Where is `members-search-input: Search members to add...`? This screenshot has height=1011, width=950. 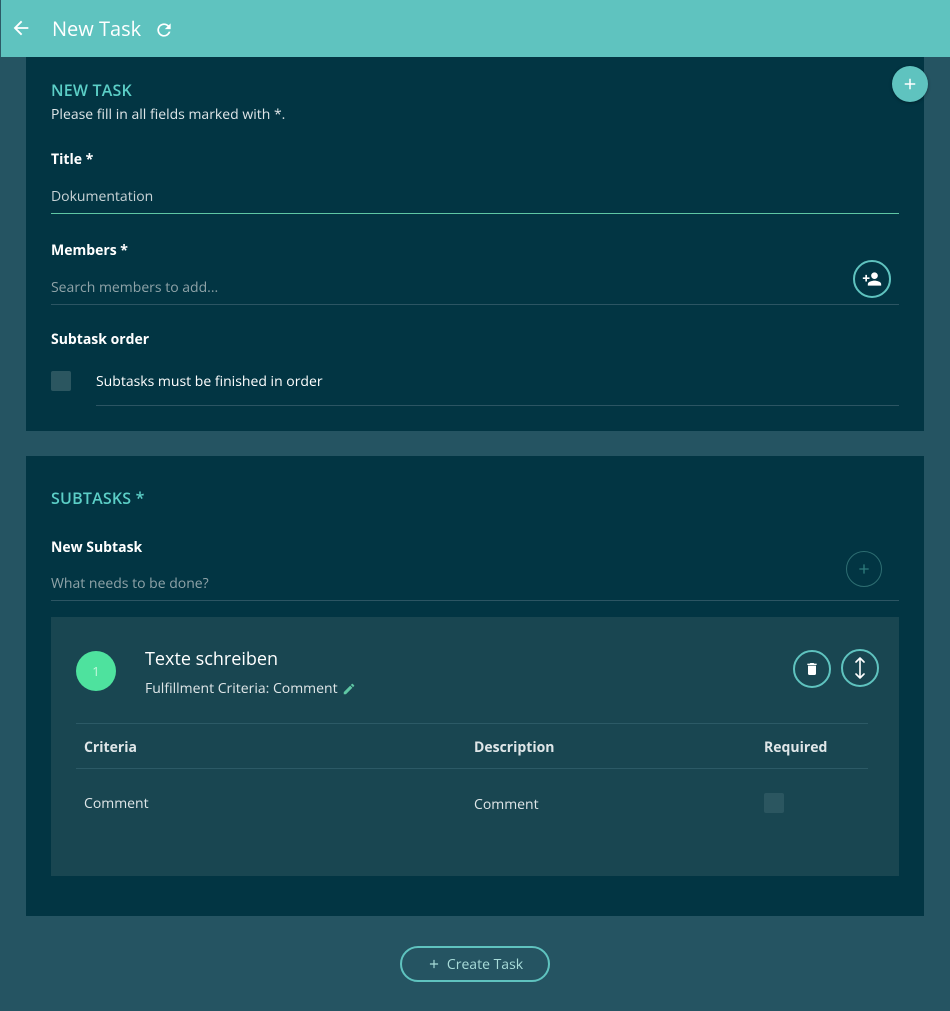 members-search-input: Search members to add... is located at coordinates (475, 287).